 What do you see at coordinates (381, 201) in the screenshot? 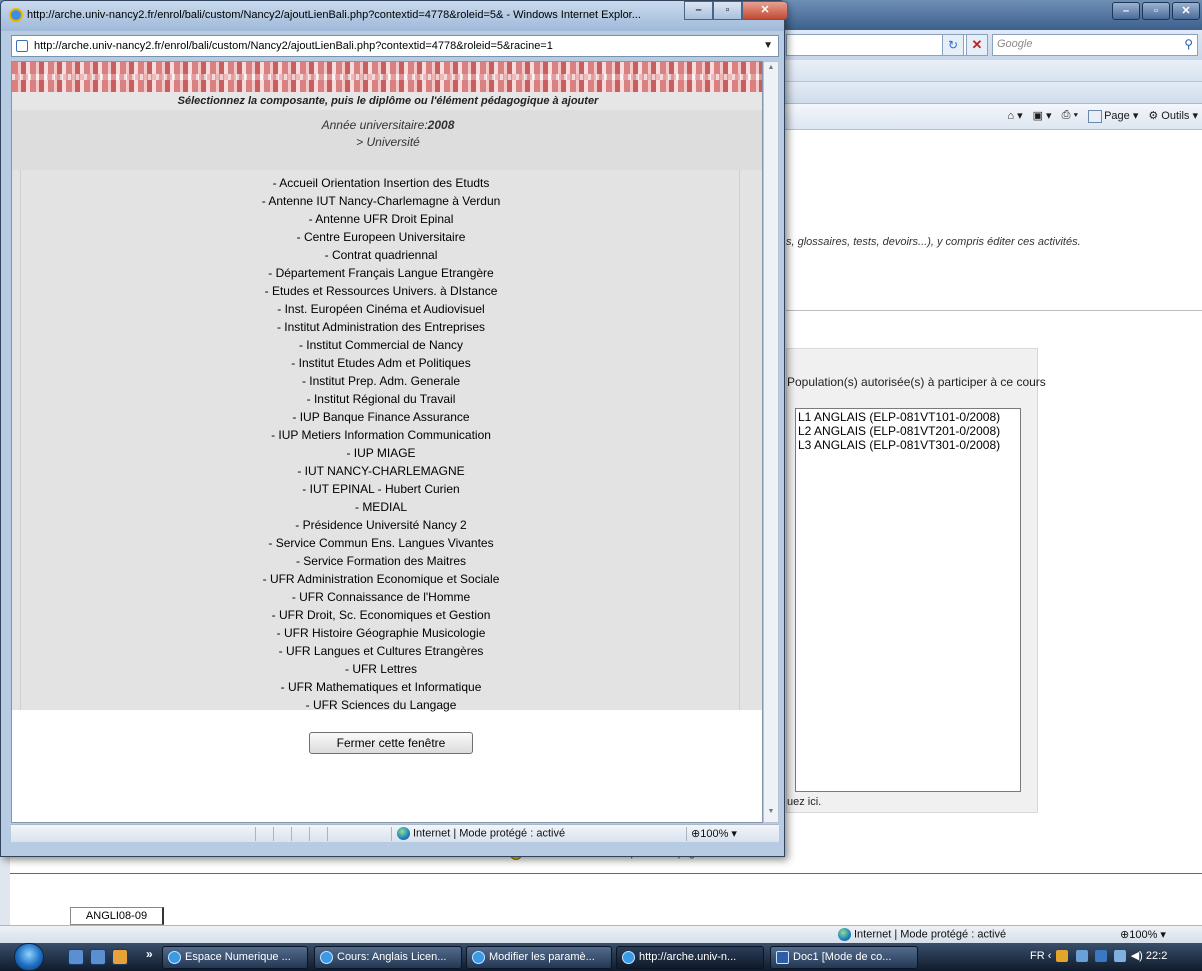
I see `component-link: - Antenne IUT Nancy-Charlemagne à Verdun` at bounding box center [381, 201].